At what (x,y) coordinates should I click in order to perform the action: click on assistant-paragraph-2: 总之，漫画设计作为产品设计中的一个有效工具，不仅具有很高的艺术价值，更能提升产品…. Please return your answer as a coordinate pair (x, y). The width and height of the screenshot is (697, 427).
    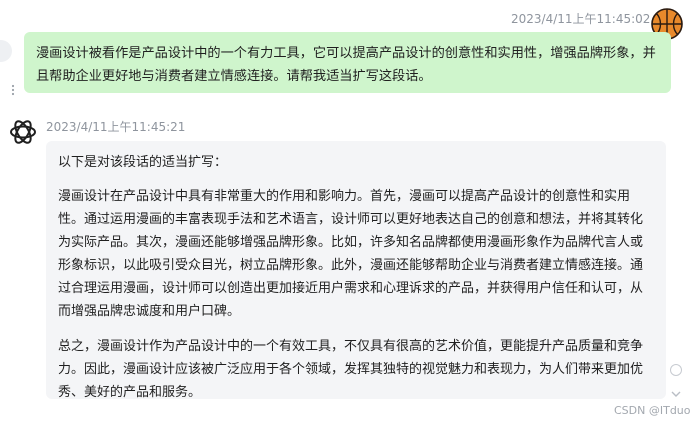
    Looking at the image, I should click on (351, 369).